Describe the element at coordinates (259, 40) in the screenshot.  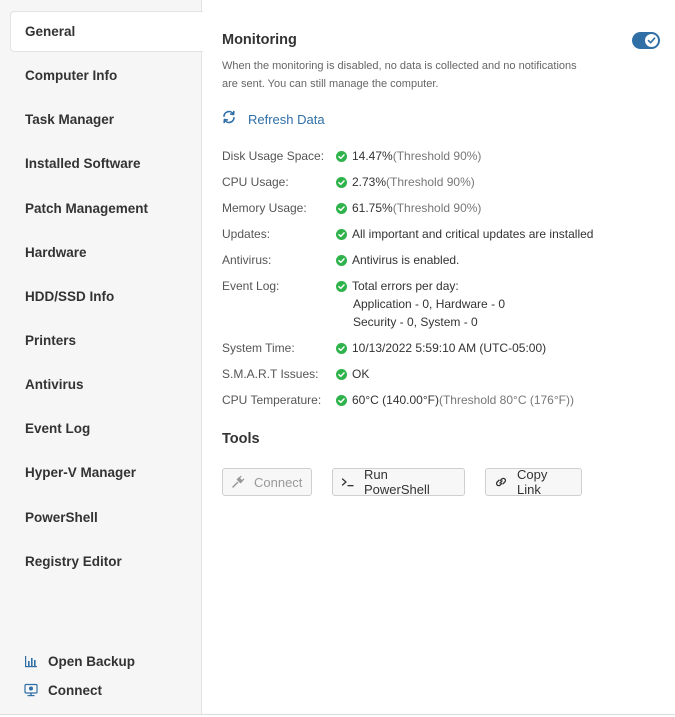
I see `monitoring-title: Monitoring` at that location.